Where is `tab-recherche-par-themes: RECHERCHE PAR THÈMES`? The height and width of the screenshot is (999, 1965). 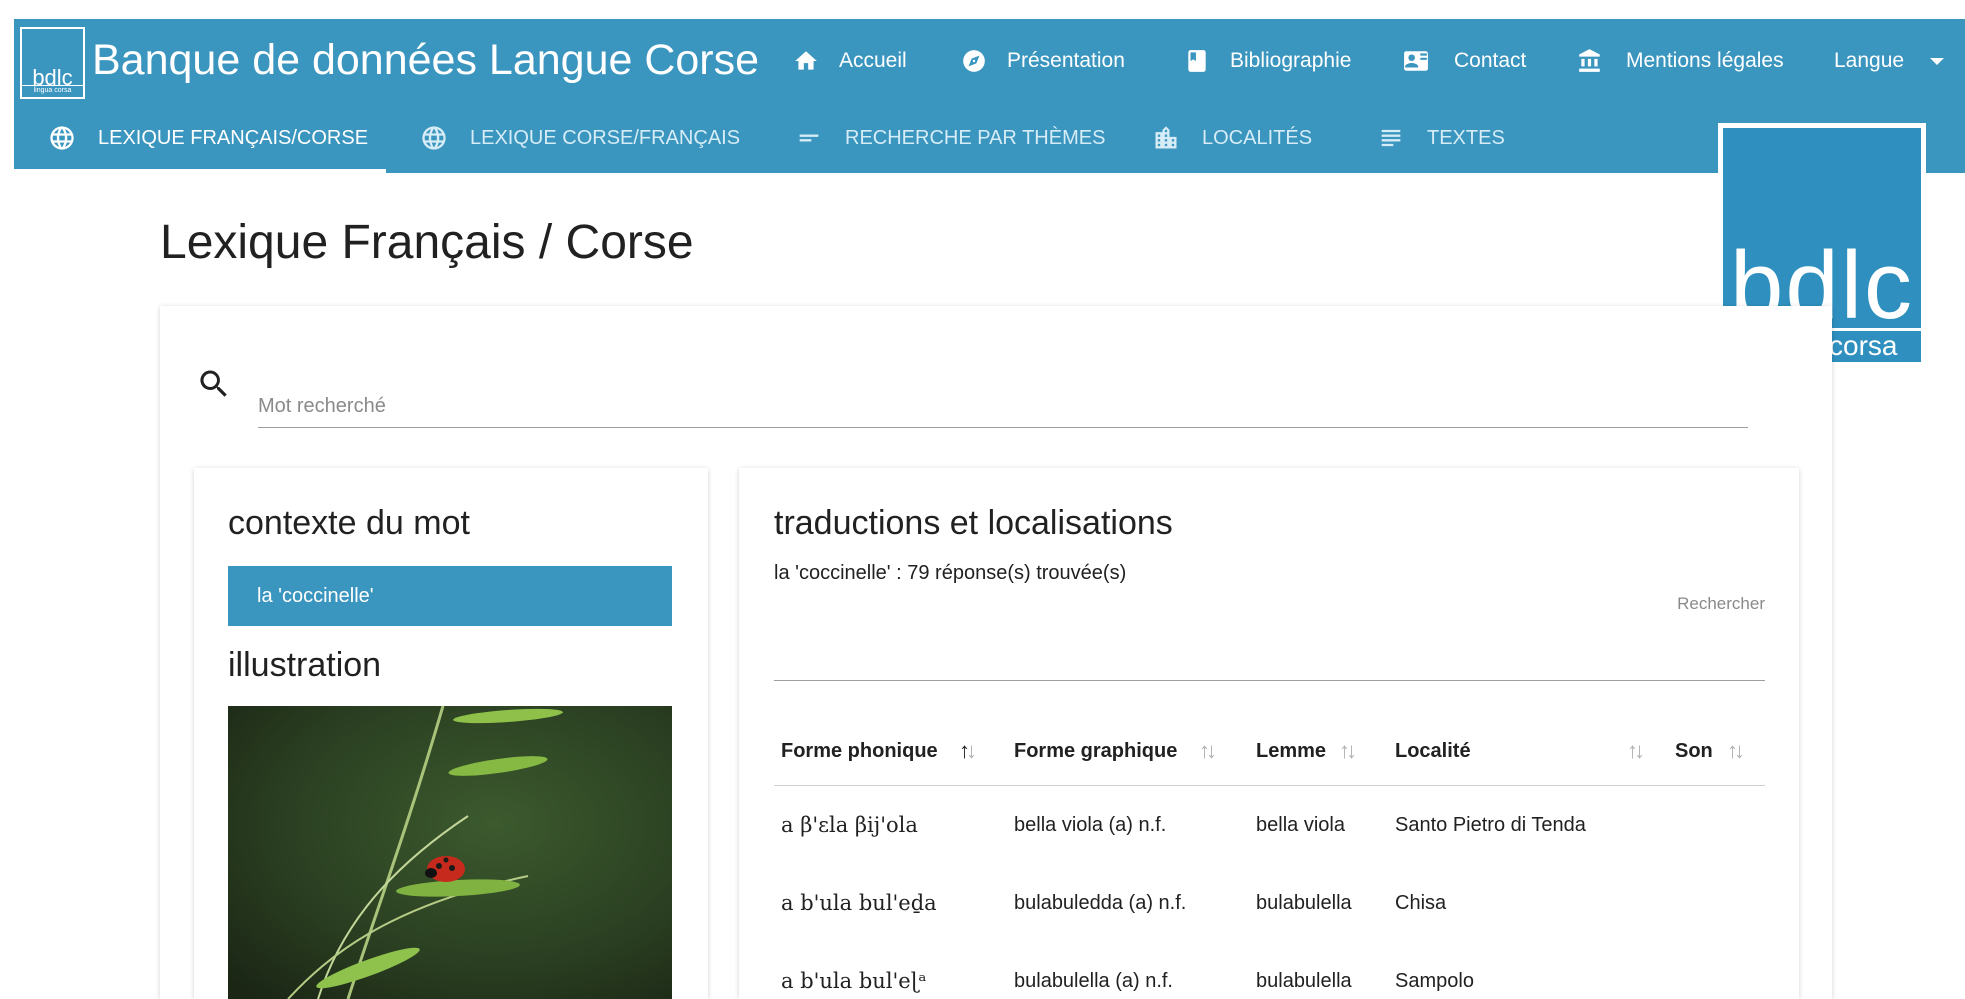
tab-recherche-par-themes: RECHERCHE PAR THÈMES is located at coordinates (950, 138).